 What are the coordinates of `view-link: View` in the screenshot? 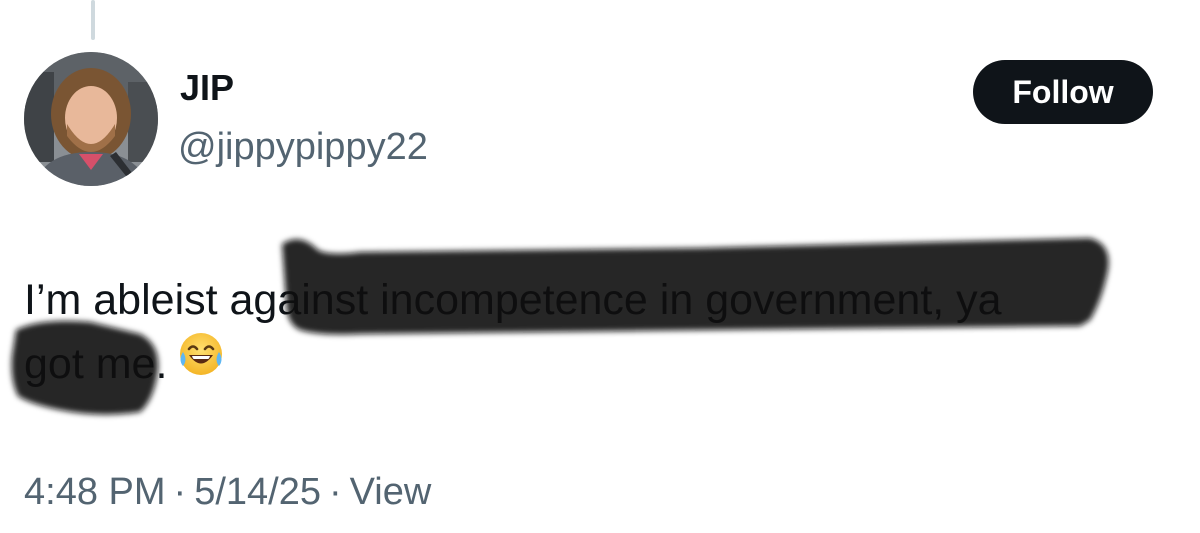 It's located at (391, 492).